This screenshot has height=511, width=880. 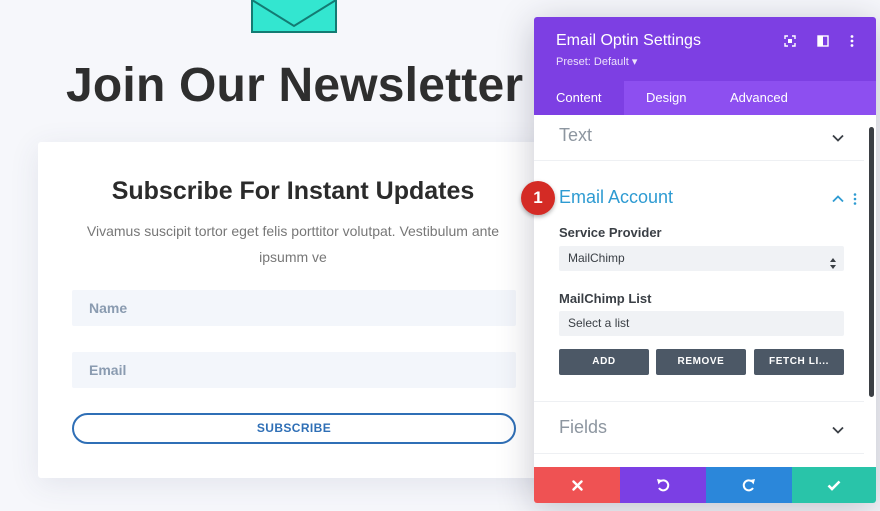 What do you see at coordinates (605, 298) in the screenshot?
I see `mailchimp-list-label: MailChimp List` at bounding box center [605, 298].